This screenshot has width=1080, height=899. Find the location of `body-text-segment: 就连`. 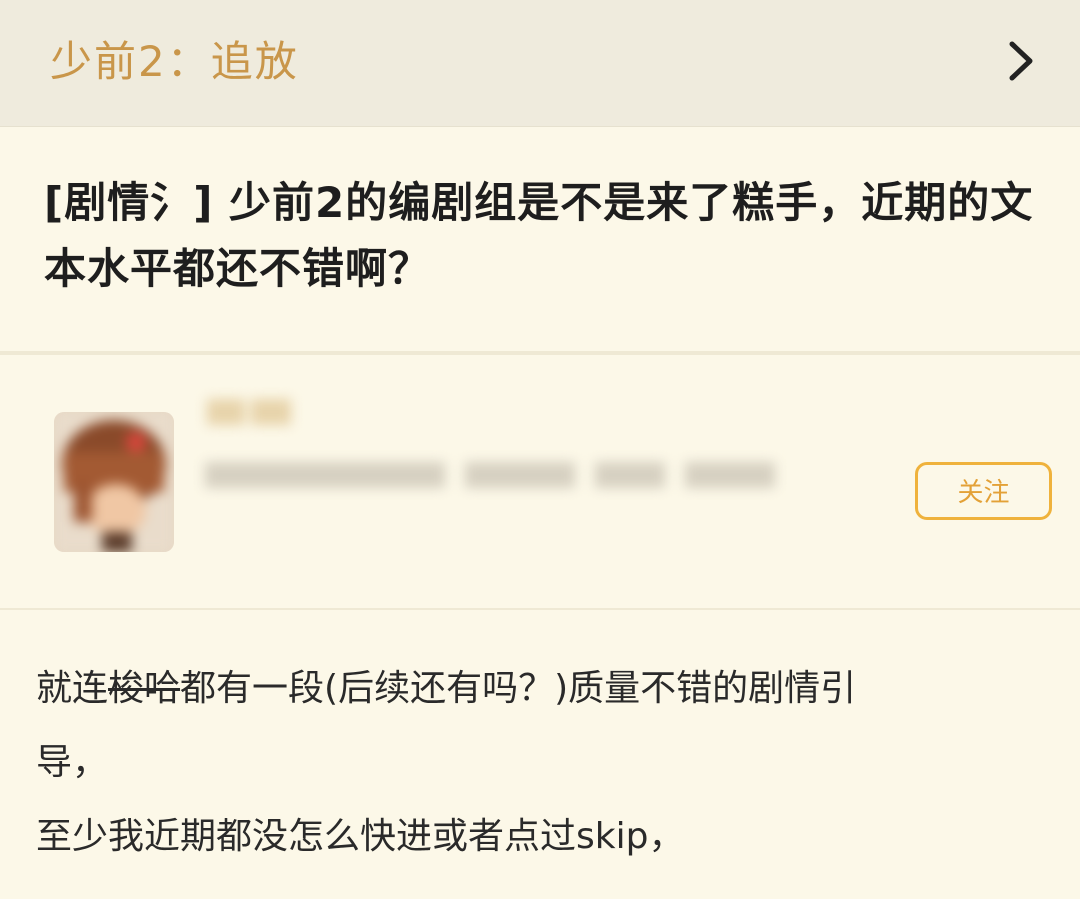

body-text-segment: 就连 is located at coordinates (72, 688).